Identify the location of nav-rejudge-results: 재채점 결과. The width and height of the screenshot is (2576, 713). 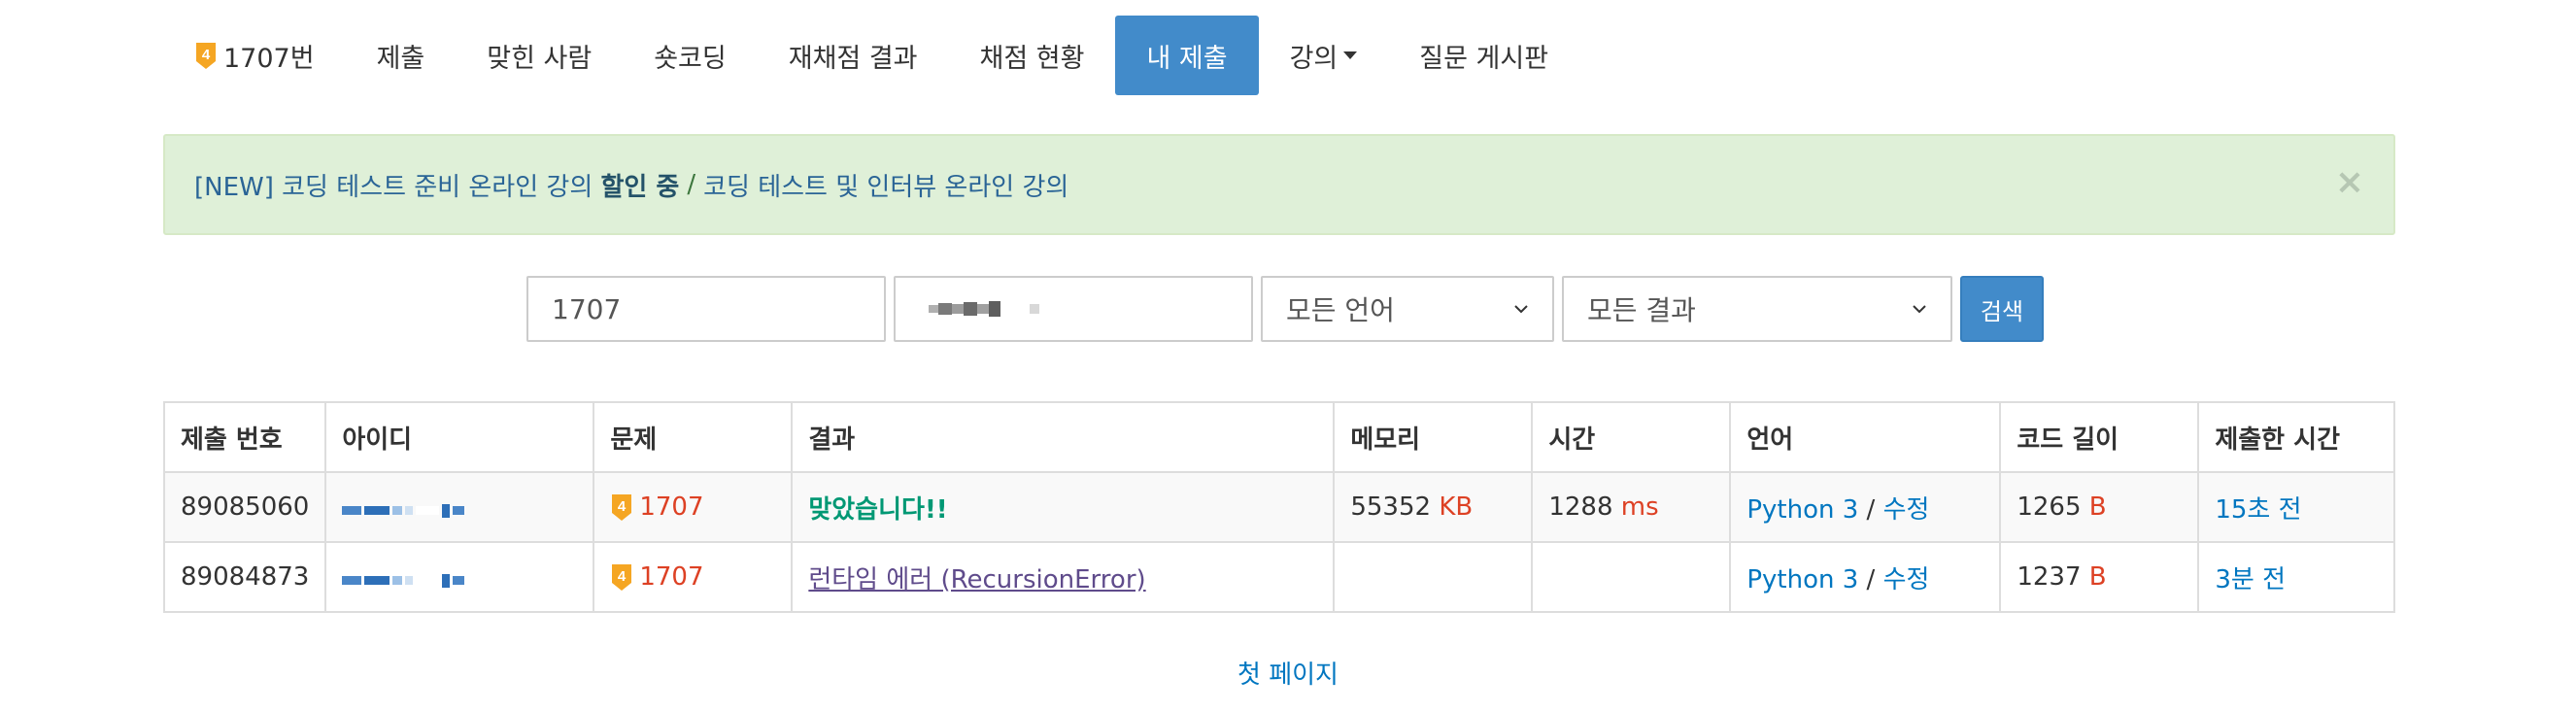
(853, 55).